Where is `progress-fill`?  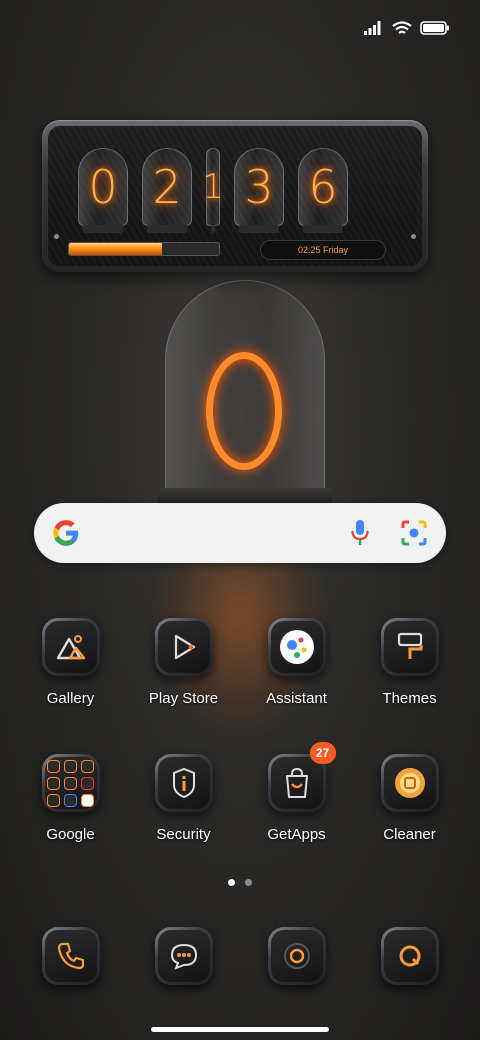 progress-fill is located at coordinates (115, 249).